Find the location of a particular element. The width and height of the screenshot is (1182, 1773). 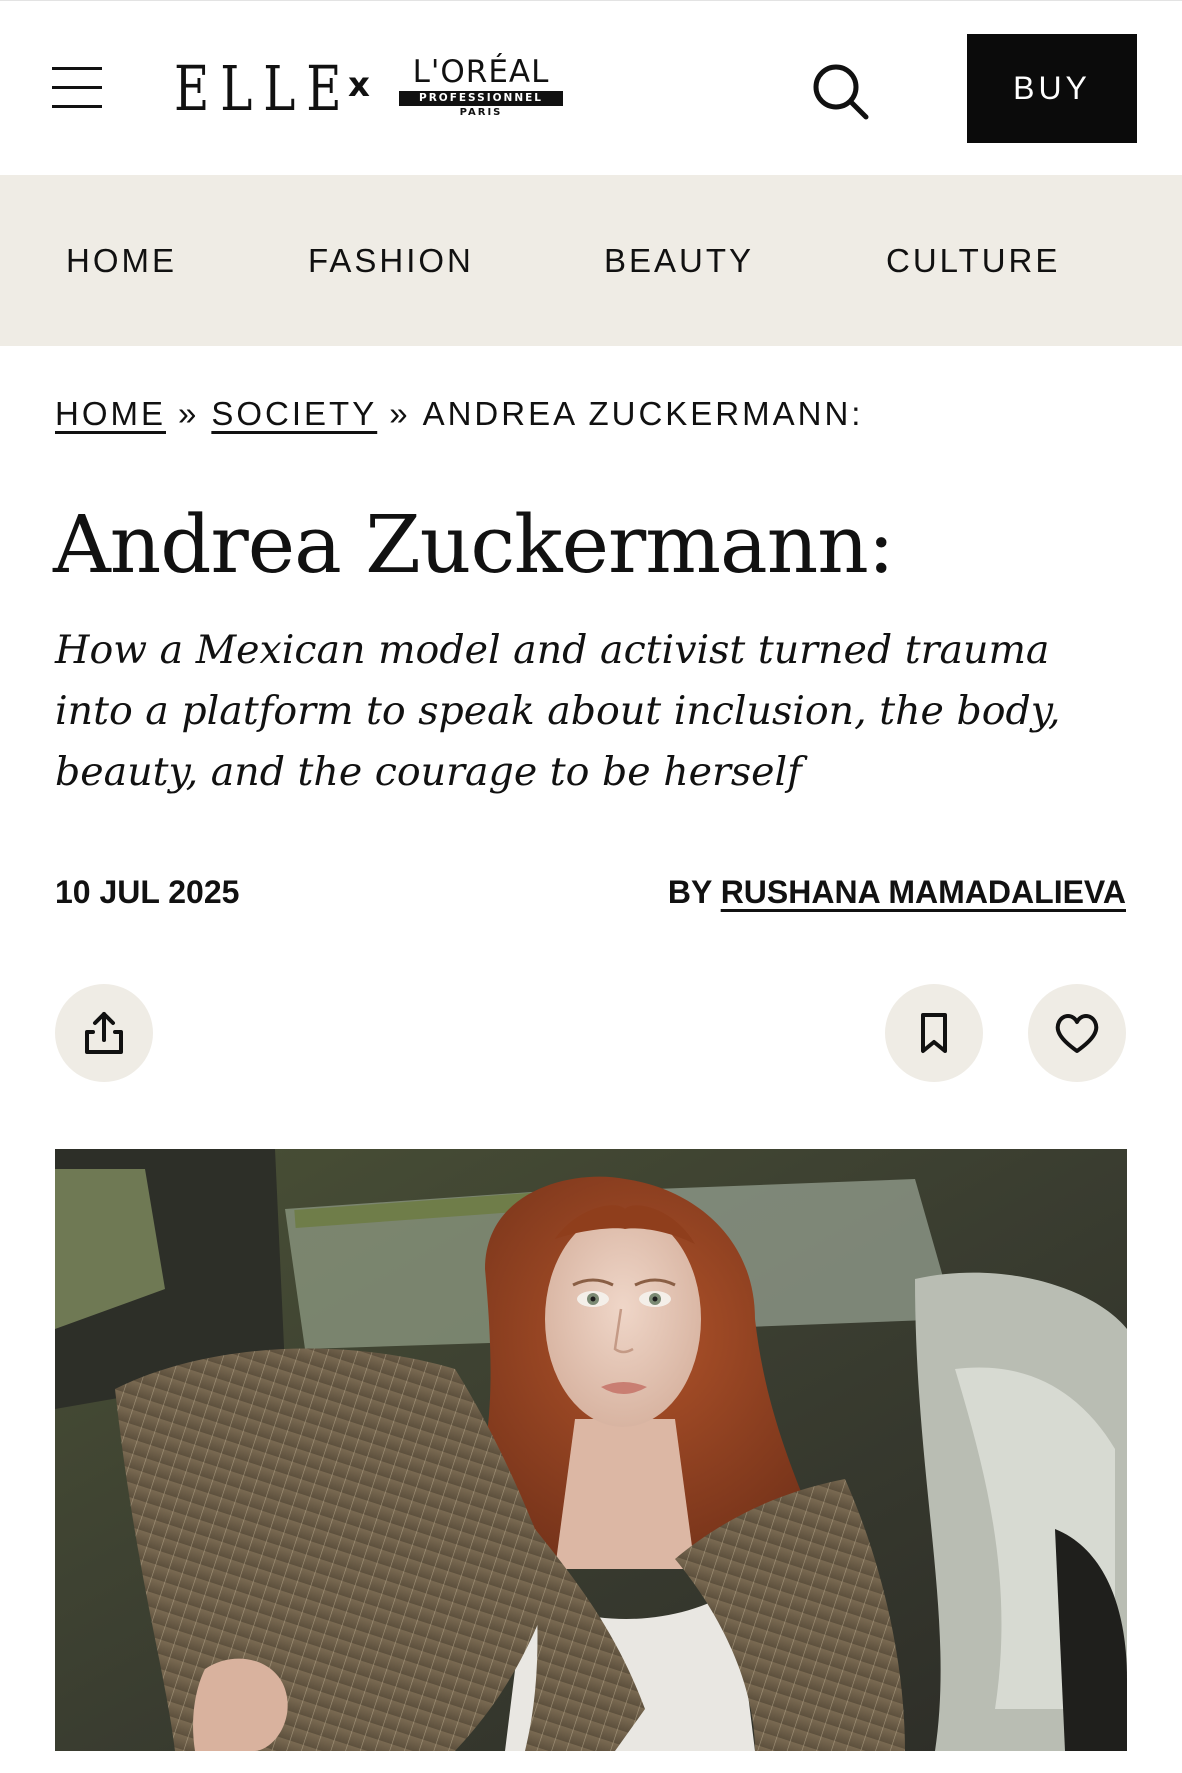

breadcrumb-home-link: HOME is located at coordinates (110, 413).